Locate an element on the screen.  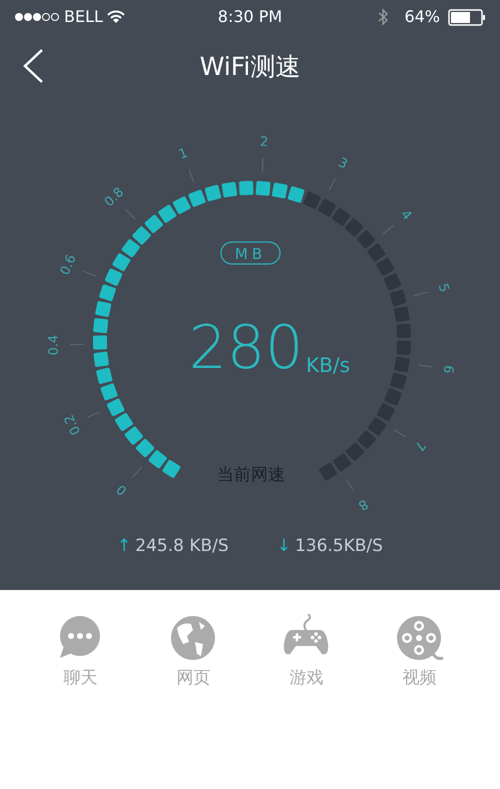
page-title: WiFi测速 is located at coordinates (250, 67).